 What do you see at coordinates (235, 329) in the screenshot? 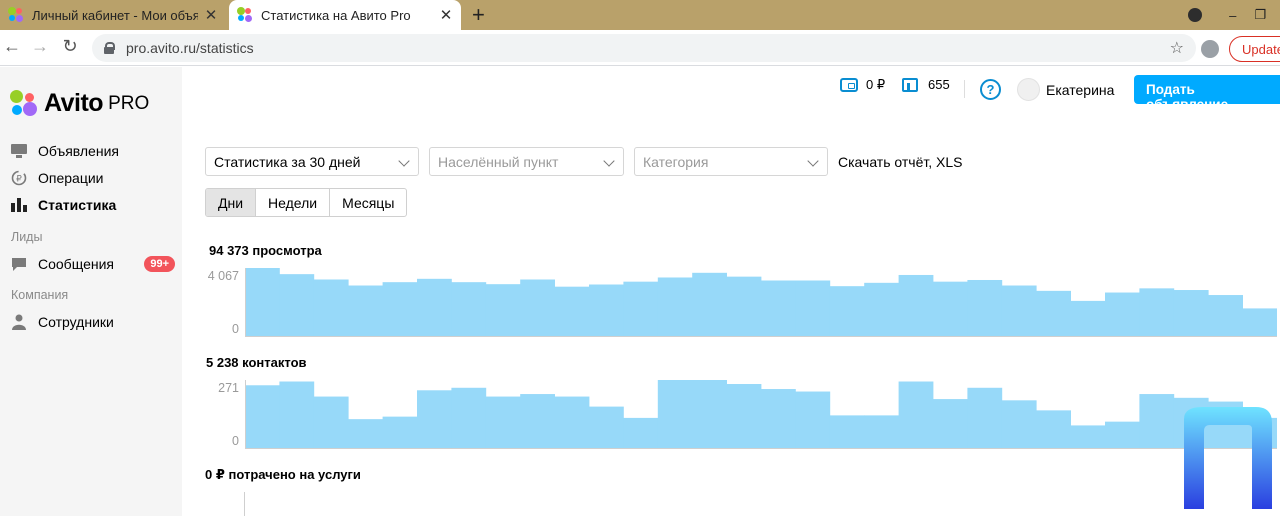
I see `views-ytick-min: 0` at bounding box center [235, 329].